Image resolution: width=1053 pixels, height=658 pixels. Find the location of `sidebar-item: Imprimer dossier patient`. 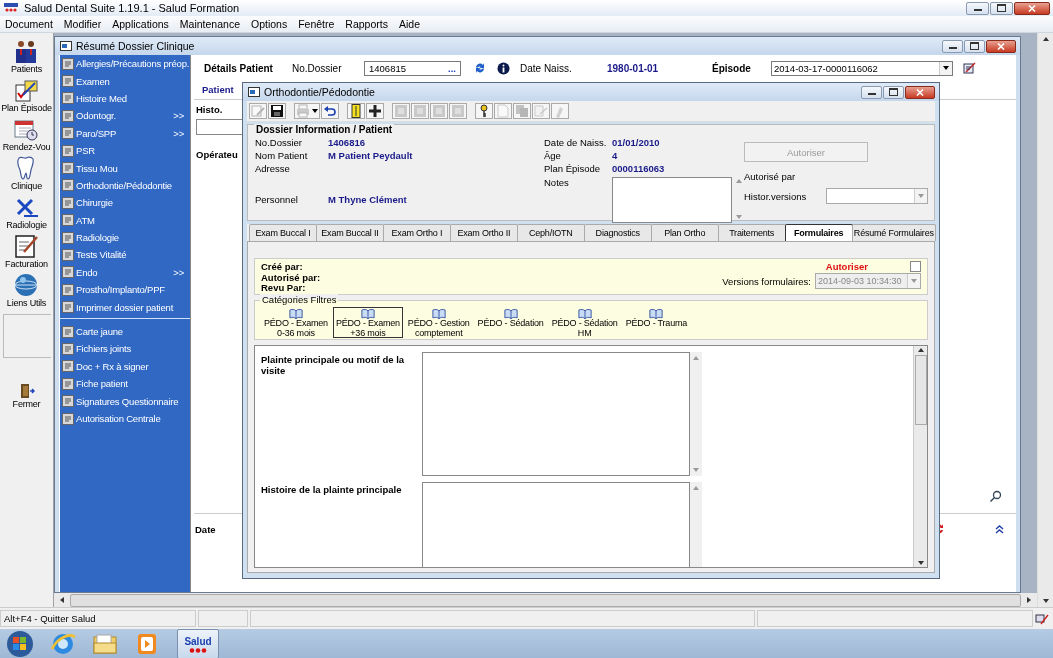

sidebar-item: Imprimer dossier patient is located at coordinates (125, 307).